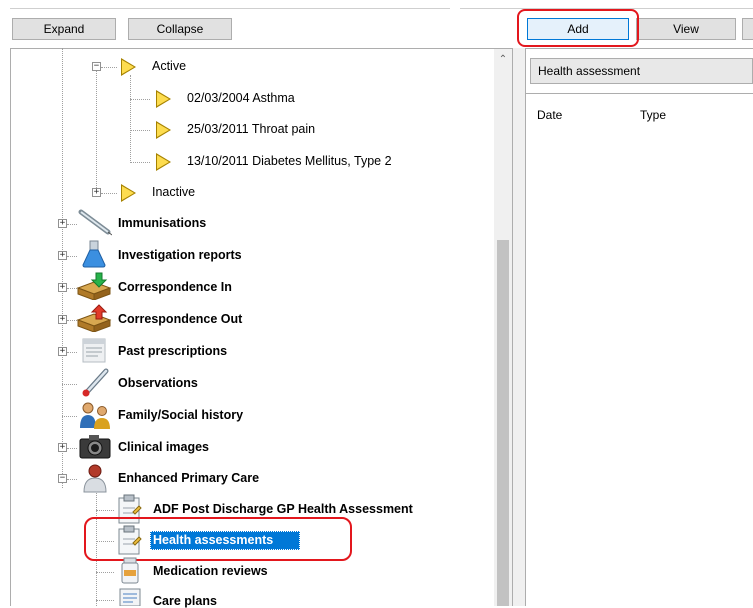 The height and width of the screenshot is (608, 753). What do you see at coordinates (95, 415) in the screenshot?
I see `family-icon` at bounding box center [95, 415].